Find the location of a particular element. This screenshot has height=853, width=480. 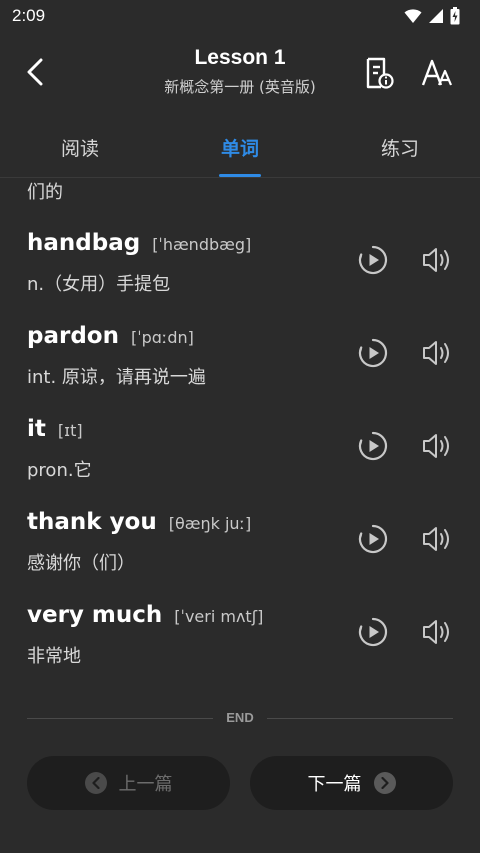

font-size-icon is located at coordinates (437, 72).